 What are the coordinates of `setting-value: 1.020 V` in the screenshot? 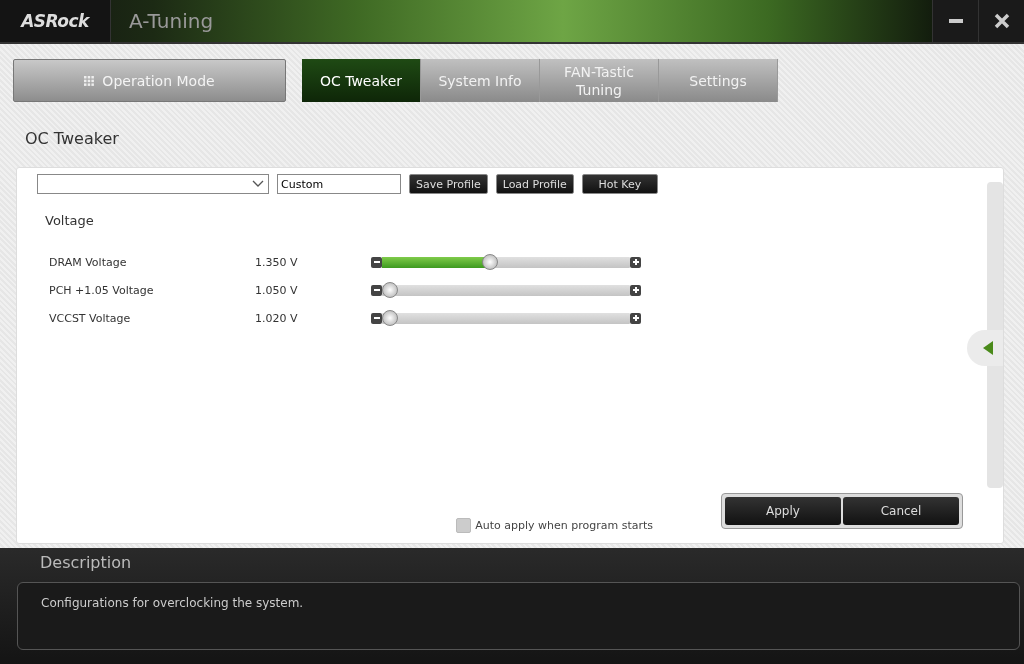 It's located at (277, 318).